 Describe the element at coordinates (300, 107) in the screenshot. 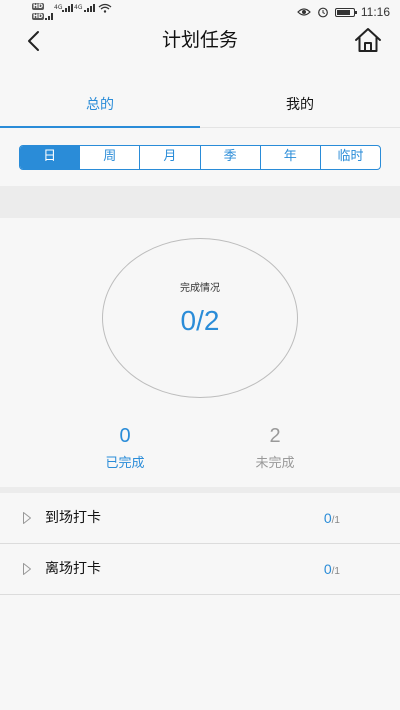

I see `tab-mine: 我的` at that location.